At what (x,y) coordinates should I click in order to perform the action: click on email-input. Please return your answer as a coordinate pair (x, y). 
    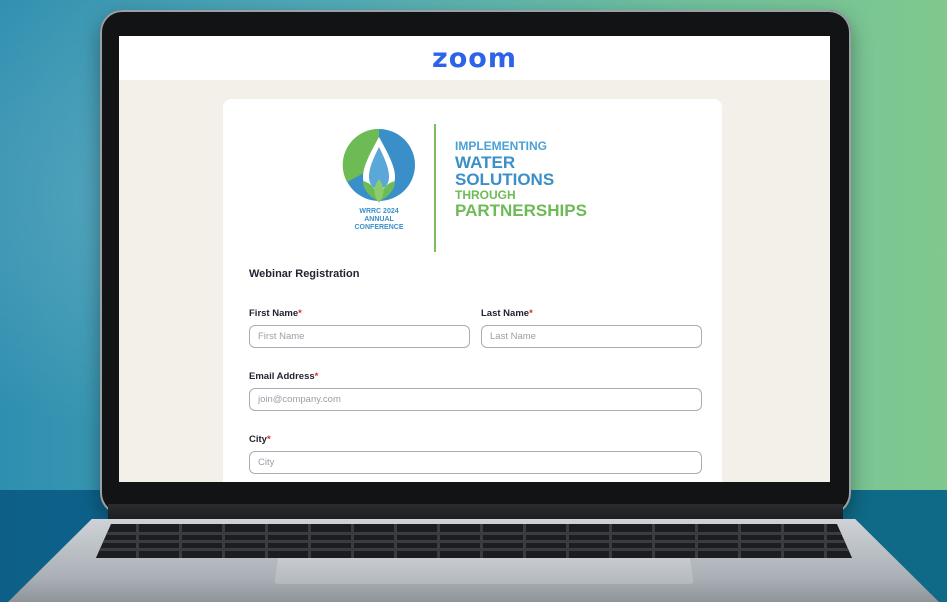
    Looking at the image, I should click on (475, 399).